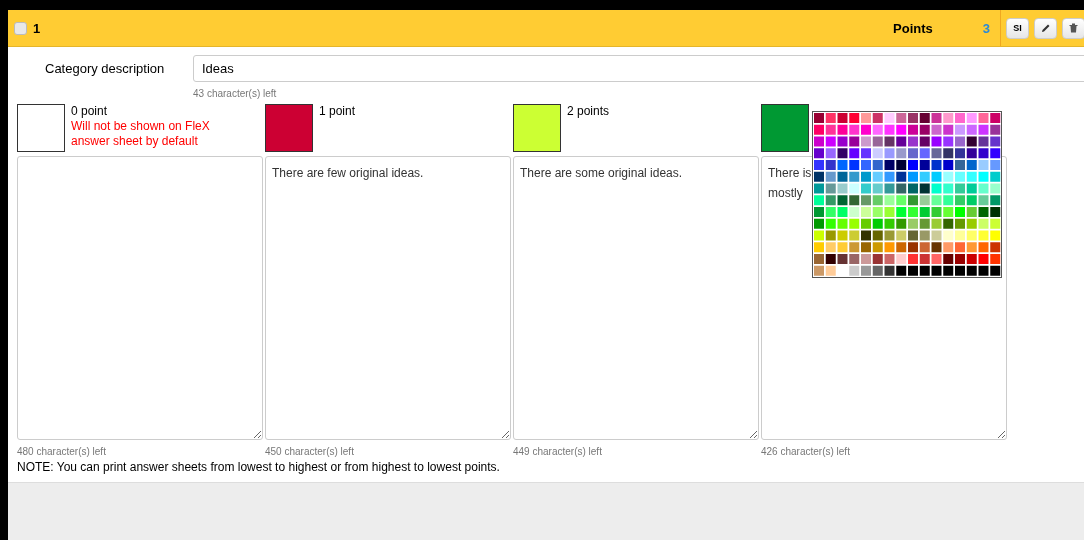  I want to click on description-field, so click(140, 298).